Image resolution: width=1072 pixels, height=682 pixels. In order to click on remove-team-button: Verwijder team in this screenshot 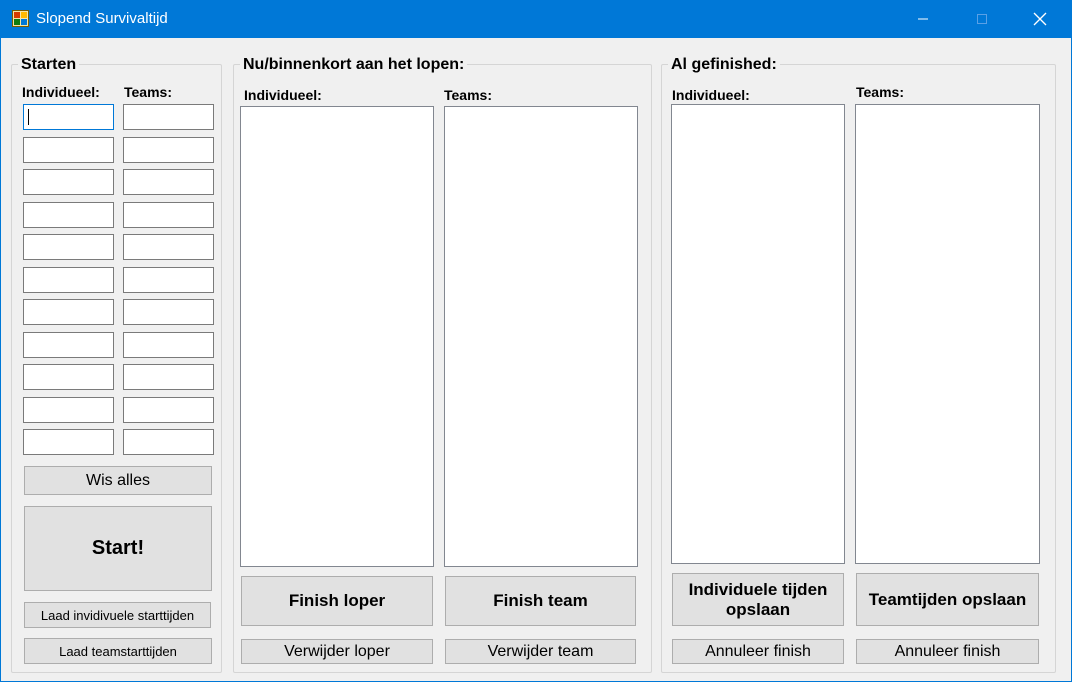, I will do `click(540, 651)`.